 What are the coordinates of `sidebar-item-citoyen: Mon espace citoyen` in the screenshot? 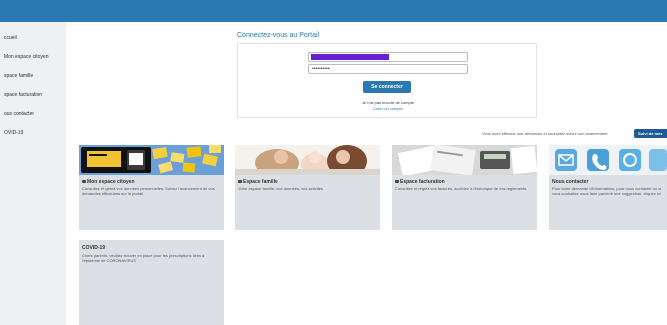 It's located at (26, 57).